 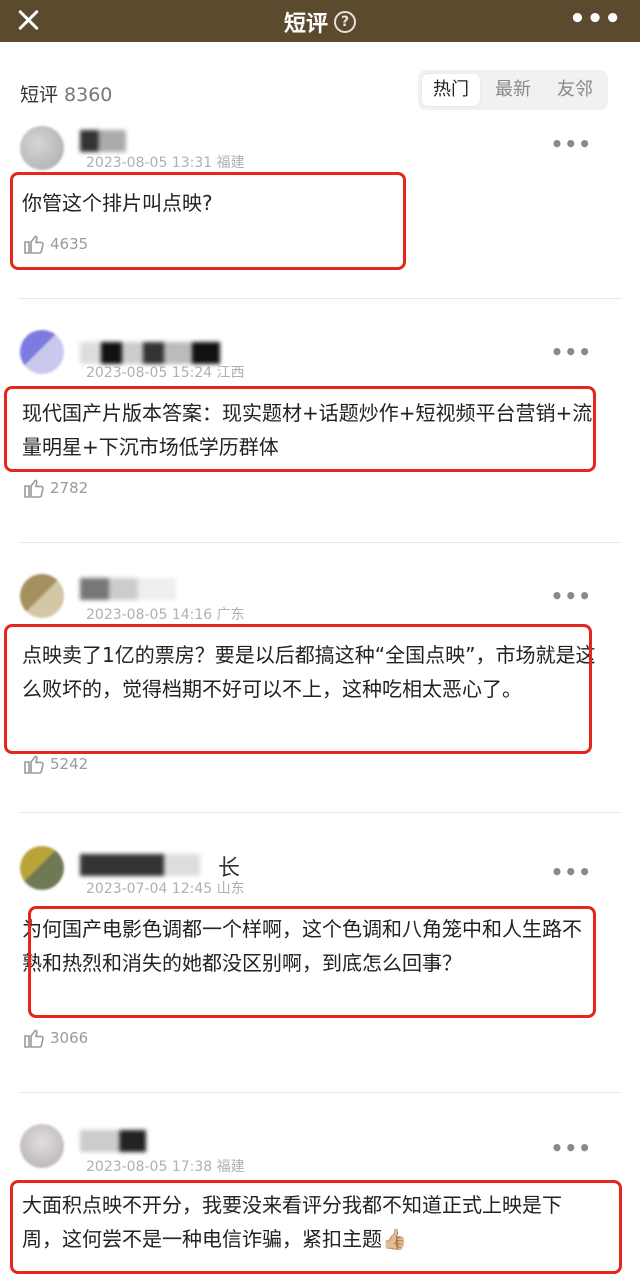 What do you see at coordinates (149, 615) in the screenshot?
I see `comment-date: 2023-08-05 14:16` at bounding box center [149, 615].